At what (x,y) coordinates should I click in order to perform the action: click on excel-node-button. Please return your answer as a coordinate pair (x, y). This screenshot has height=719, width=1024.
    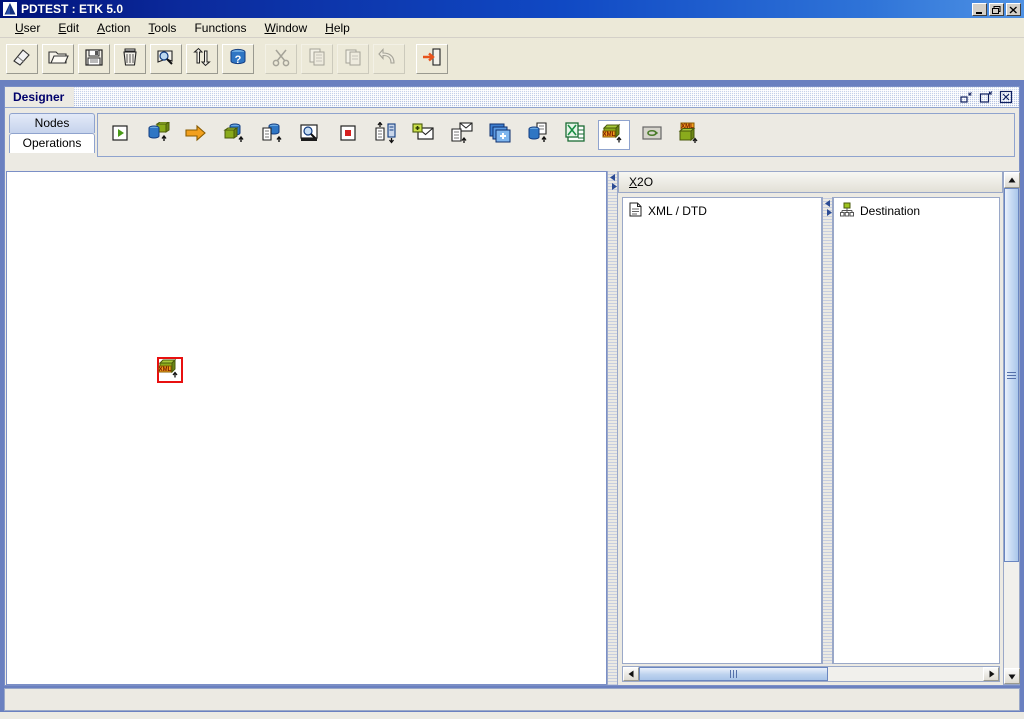
    Looking at the image, I should click on (576, 135).